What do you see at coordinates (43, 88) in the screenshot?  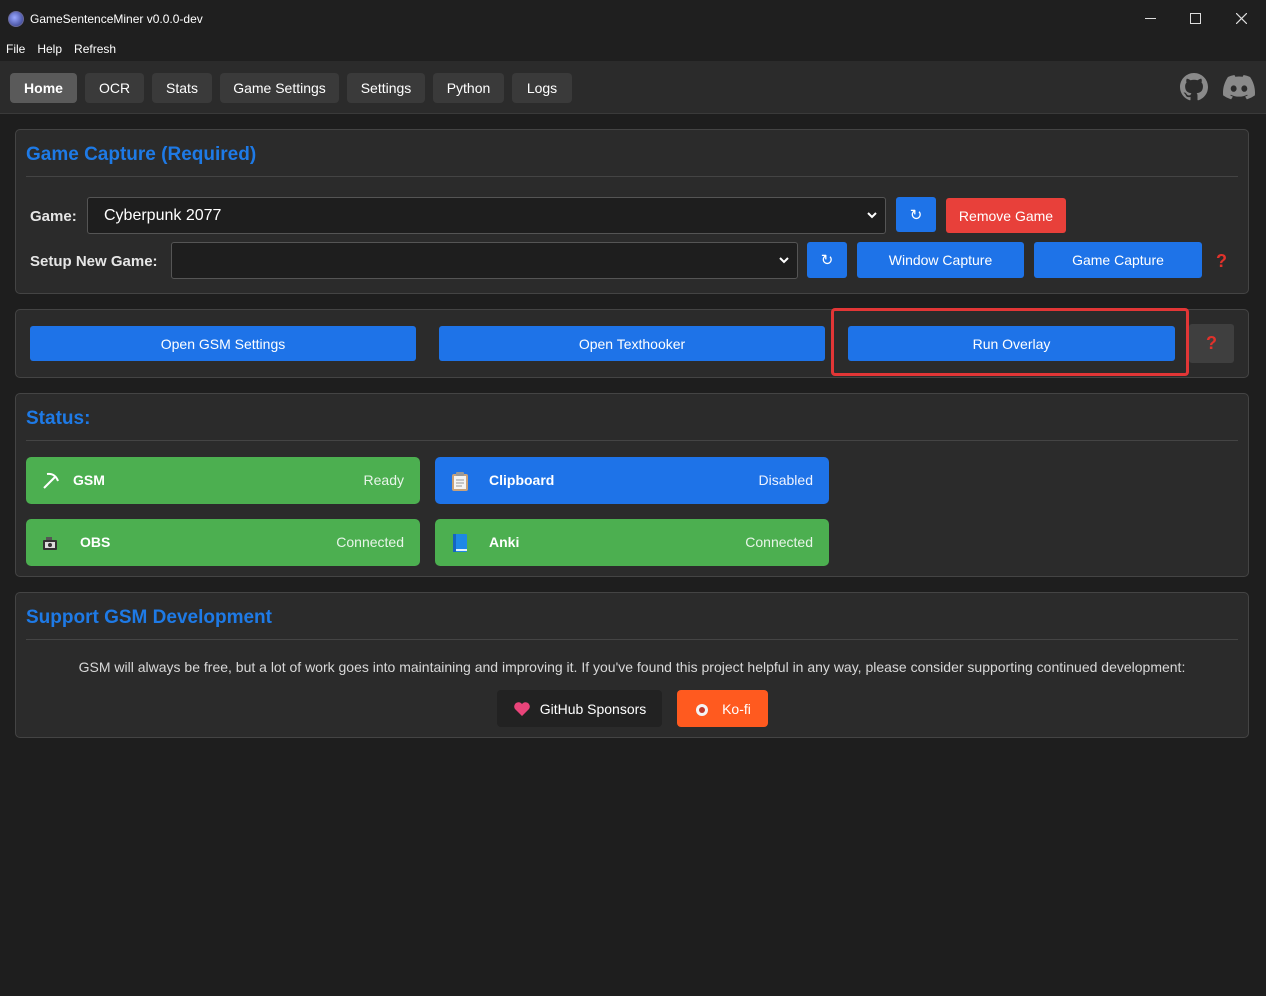 I see `tab-home: Home` at bounding box center [43, 88].